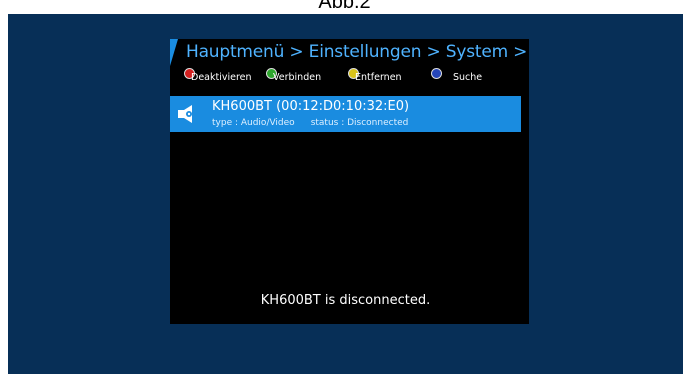  Describe the element at coordinates (345, 300) in the screenshot. I see `status-message: KH600BT is disconnected.` at that location.